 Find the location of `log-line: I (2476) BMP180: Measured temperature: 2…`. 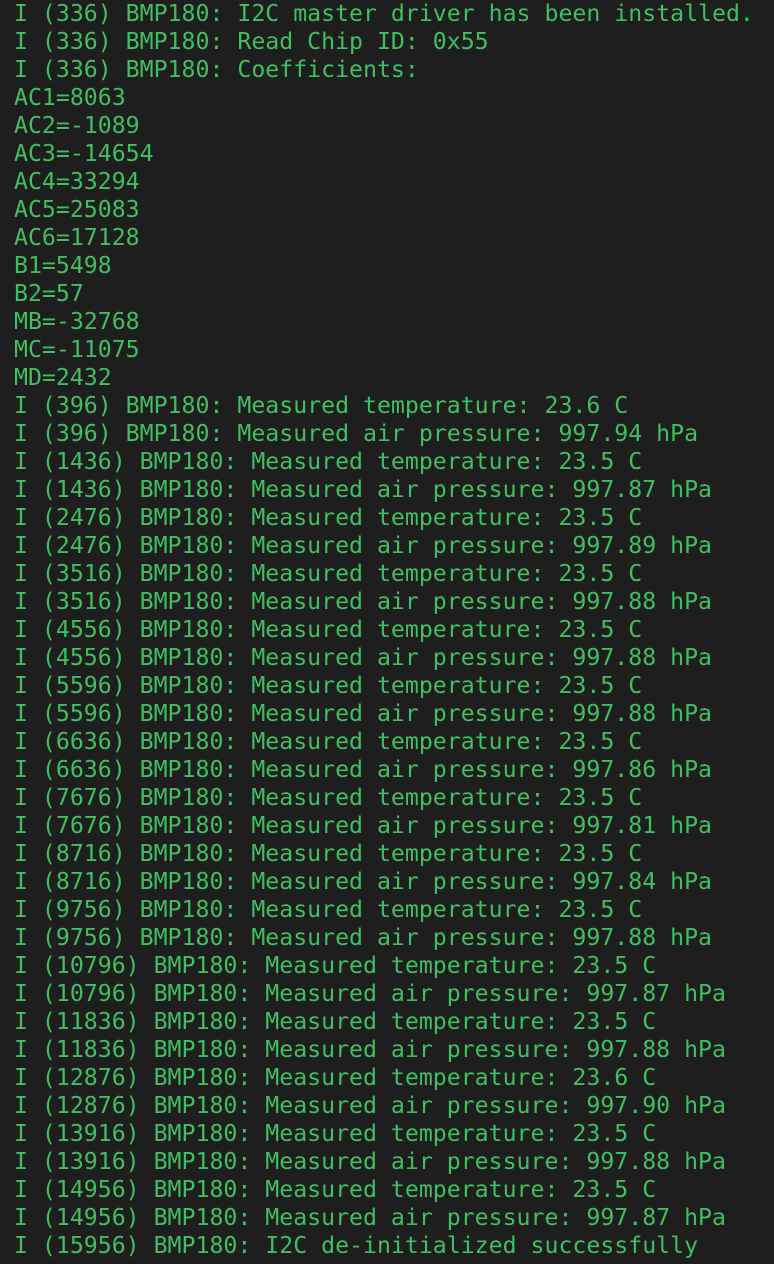

log-line: I (2476) BMP180: Measured temperature: 2… is located at coordinates (328, 517).